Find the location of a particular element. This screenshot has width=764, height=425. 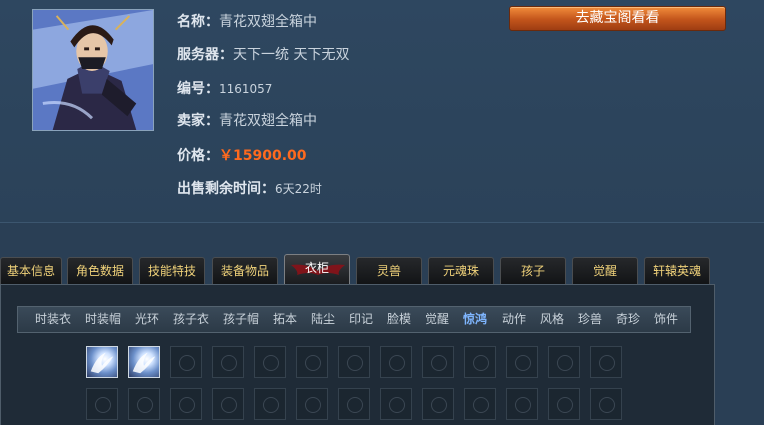

subtab-curios: 奇珍 is located at coordinates (628, 319).